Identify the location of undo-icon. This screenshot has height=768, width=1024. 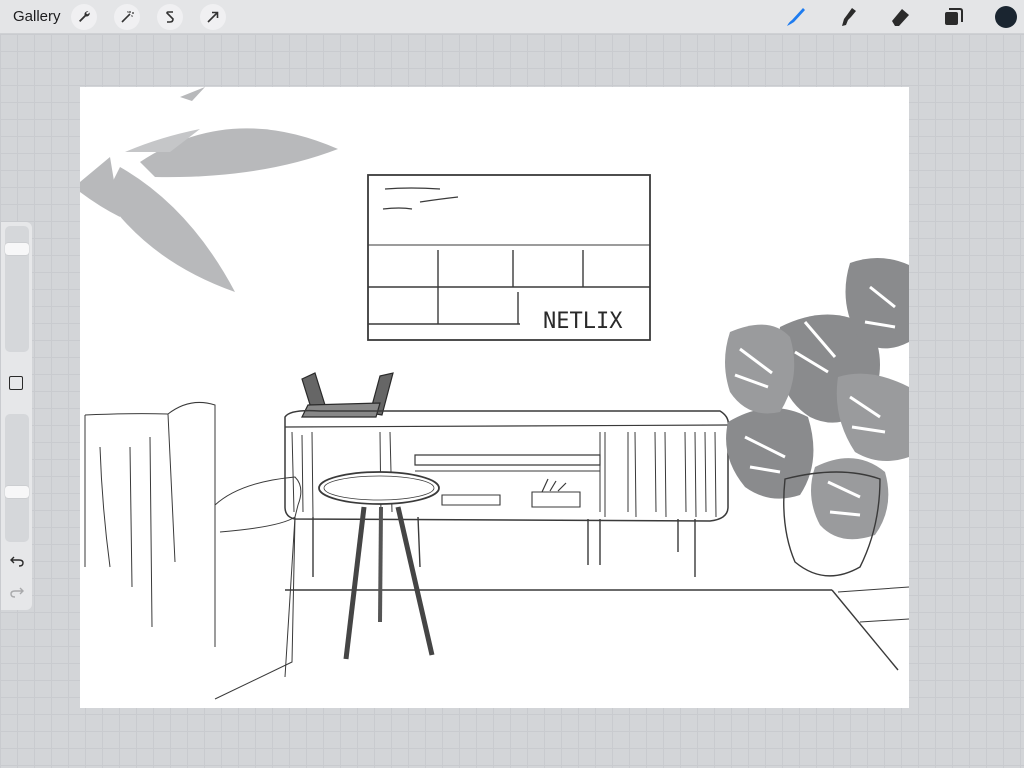
(17, 561).